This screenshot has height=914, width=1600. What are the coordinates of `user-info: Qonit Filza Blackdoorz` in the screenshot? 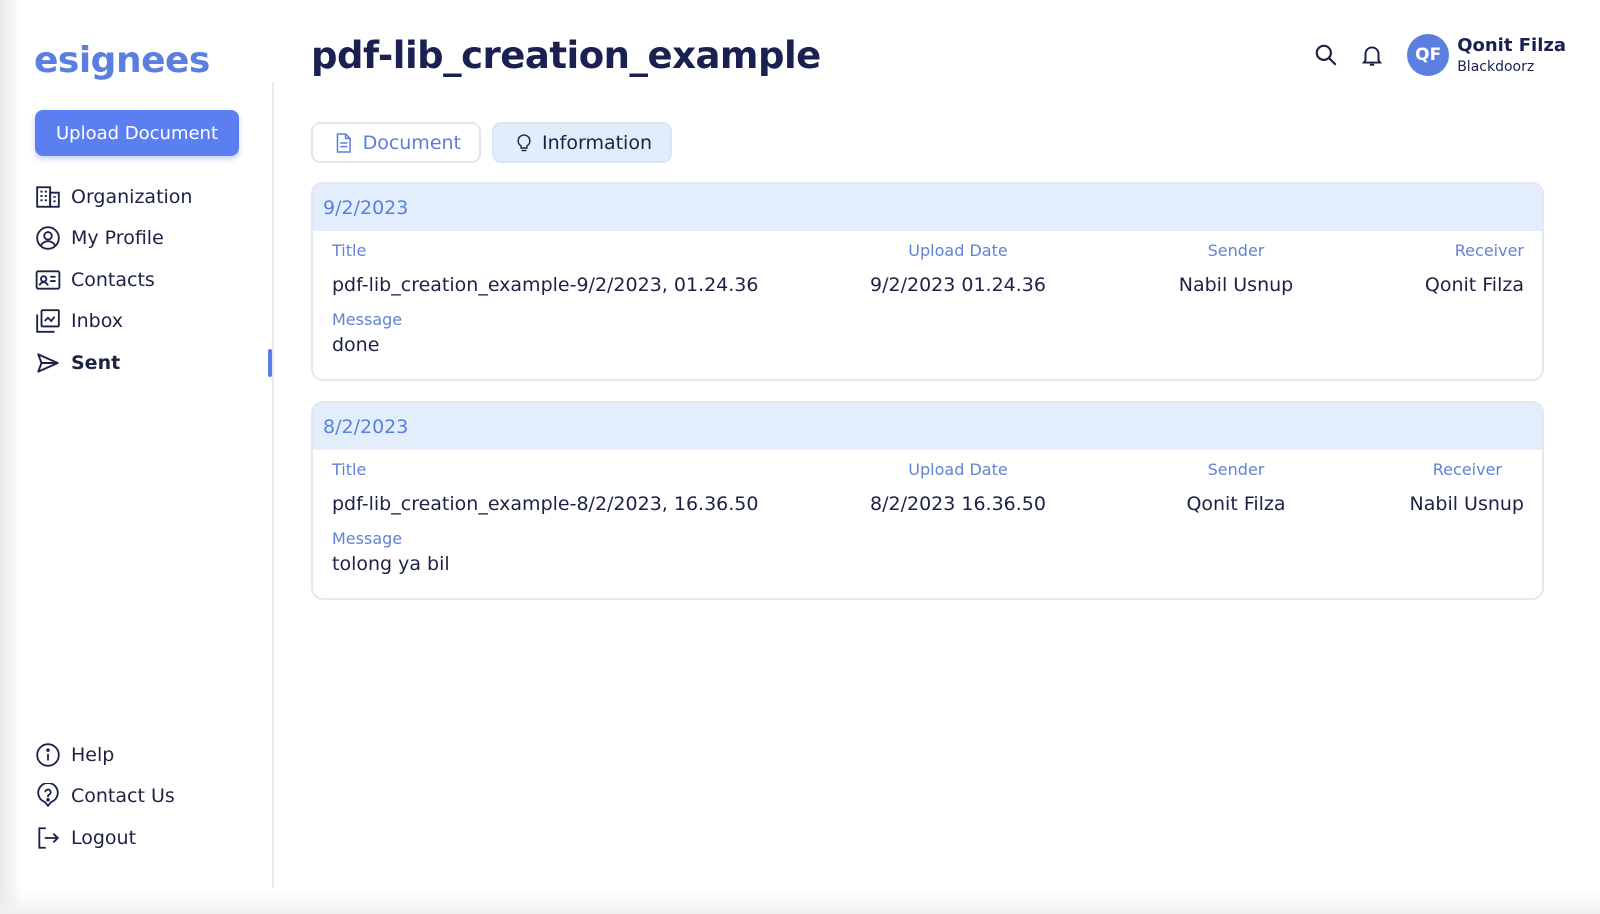 It's located at (1511, 55).